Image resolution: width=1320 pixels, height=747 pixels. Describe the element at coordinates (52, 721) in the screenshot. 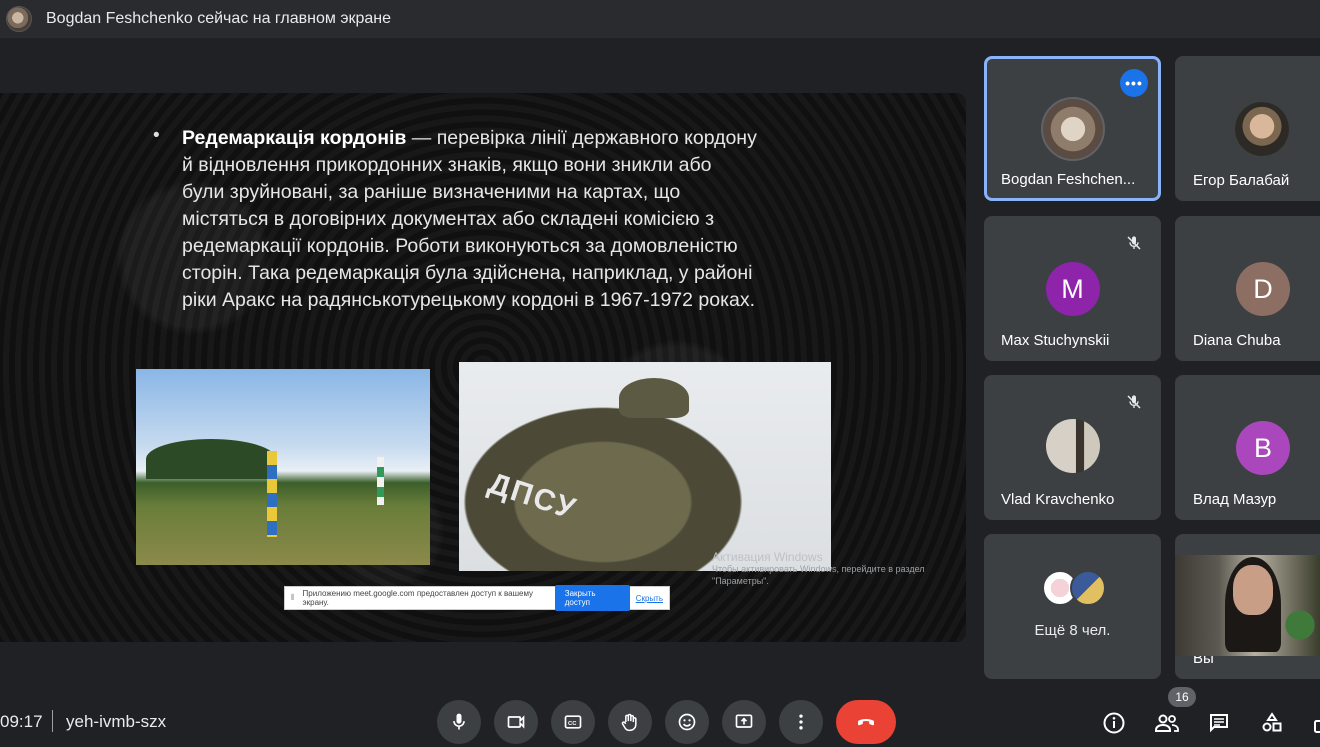

I see `divider` at that location.